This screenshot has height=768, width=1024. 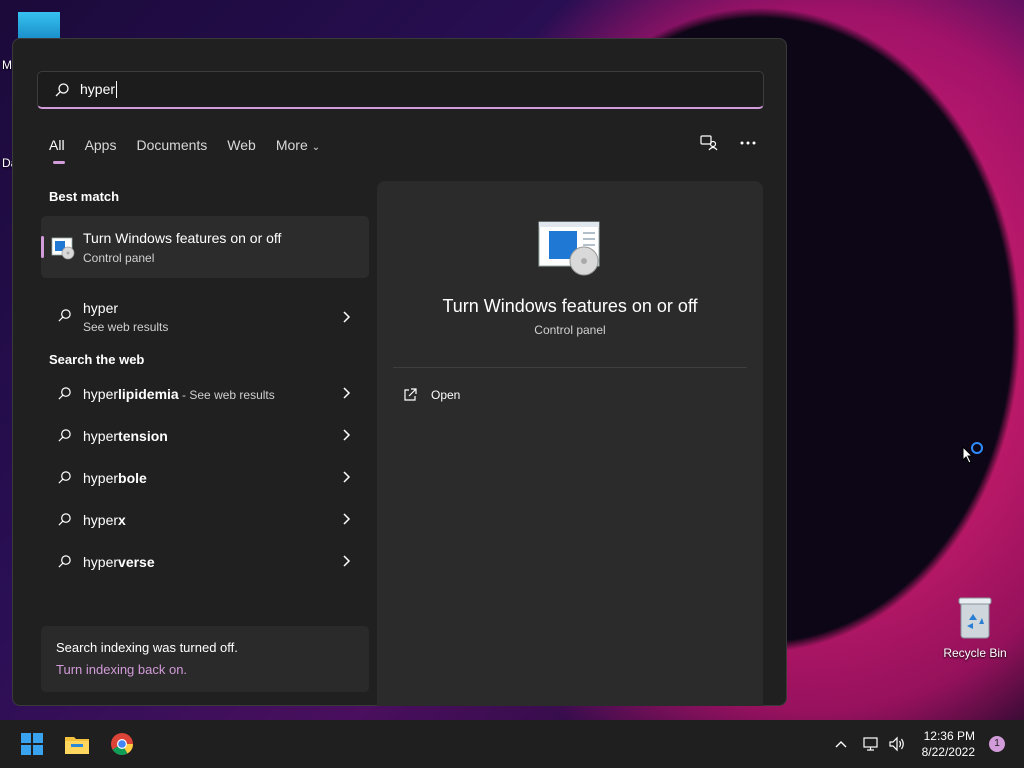 I want to click on search-web-heading: Search the web, so click(x=97, y=359).